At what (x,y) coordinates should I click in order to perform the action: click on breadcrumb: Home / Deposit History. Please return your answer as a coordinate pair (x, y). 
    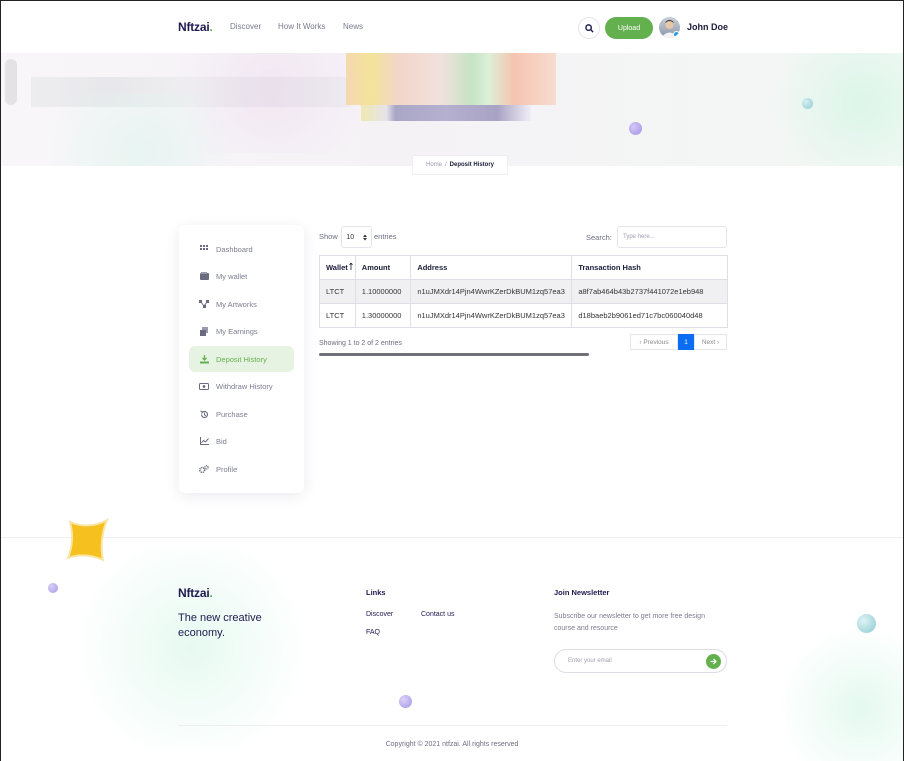
    Looking at the image, I should click on (460, 165).